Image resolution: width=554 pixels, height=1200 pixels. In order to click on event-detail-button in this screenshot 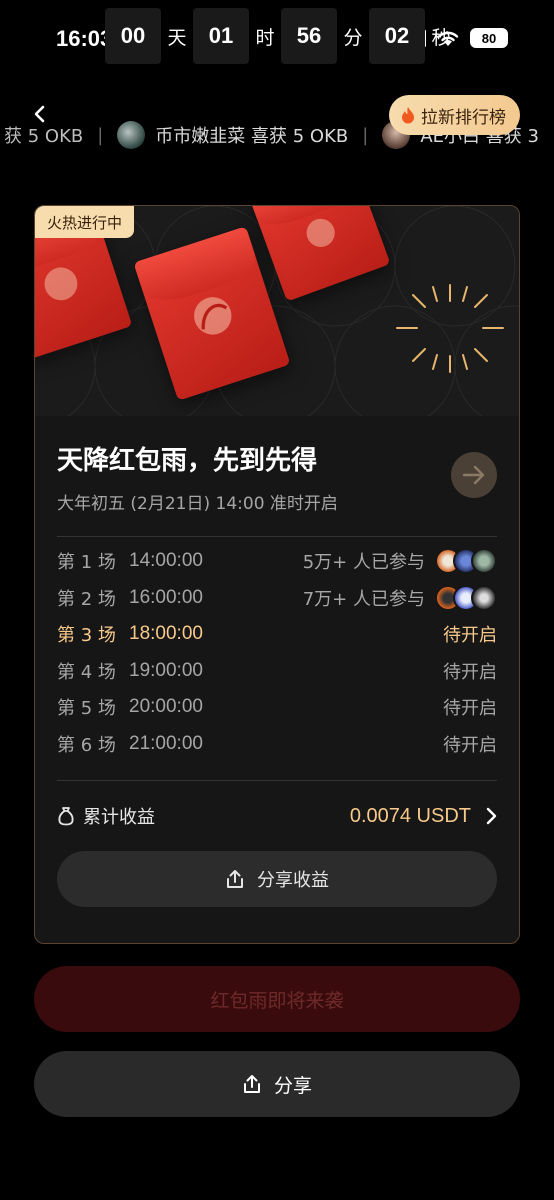, I will do `click(474, 475)`.